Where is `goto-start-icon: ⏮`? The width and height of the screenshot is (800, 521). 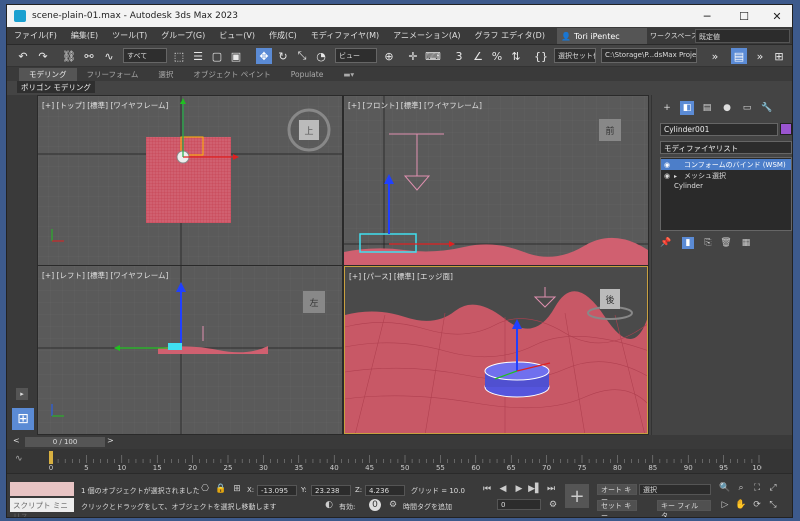 goto-start-icon: ⏮ is located at coordinates (487, 489).